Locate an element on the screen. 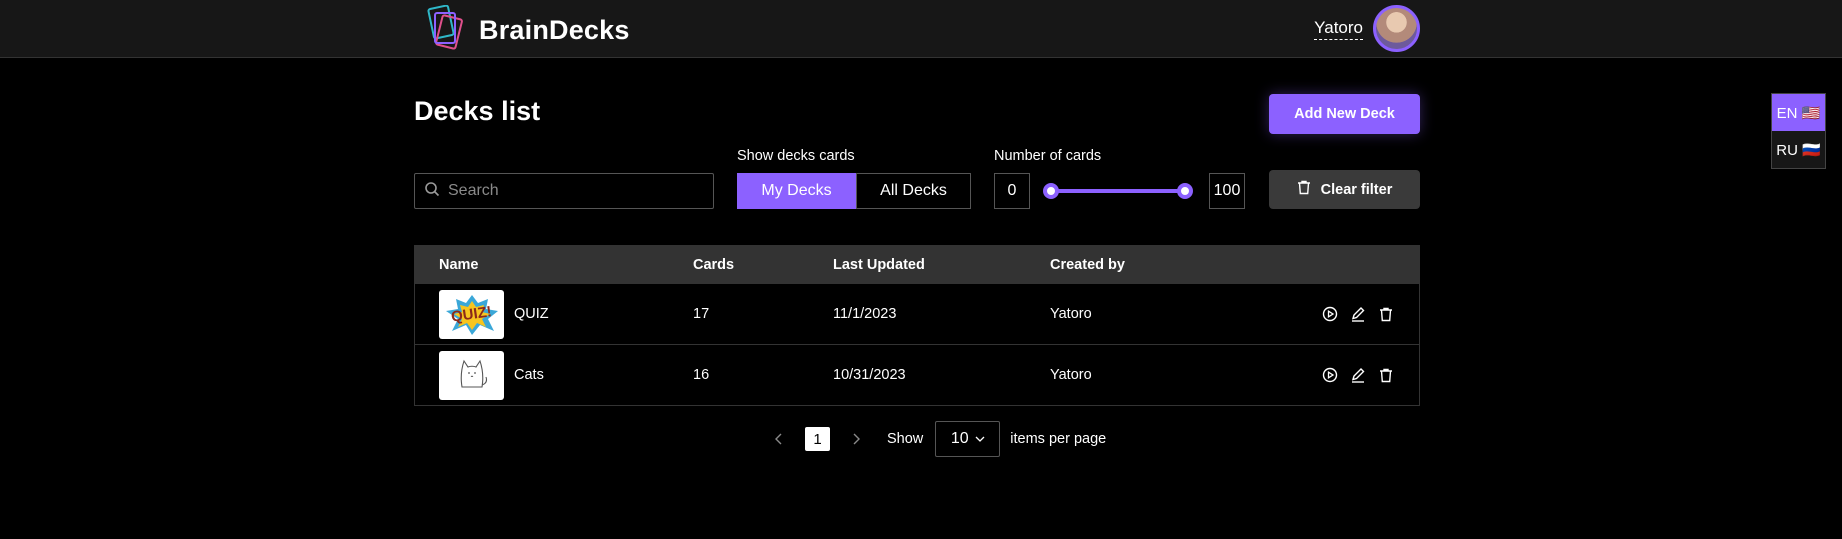 The height and width of the screenshot is (539, 1842). per-page-value: 10 is located at coordinates (959, 438).